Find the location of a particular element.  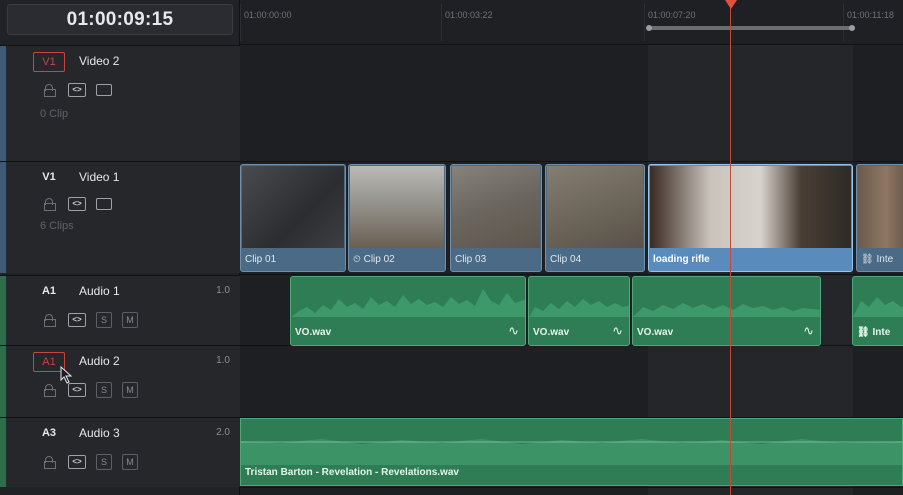

video-clip: Clip 03 is located at coordinates (496, 218).